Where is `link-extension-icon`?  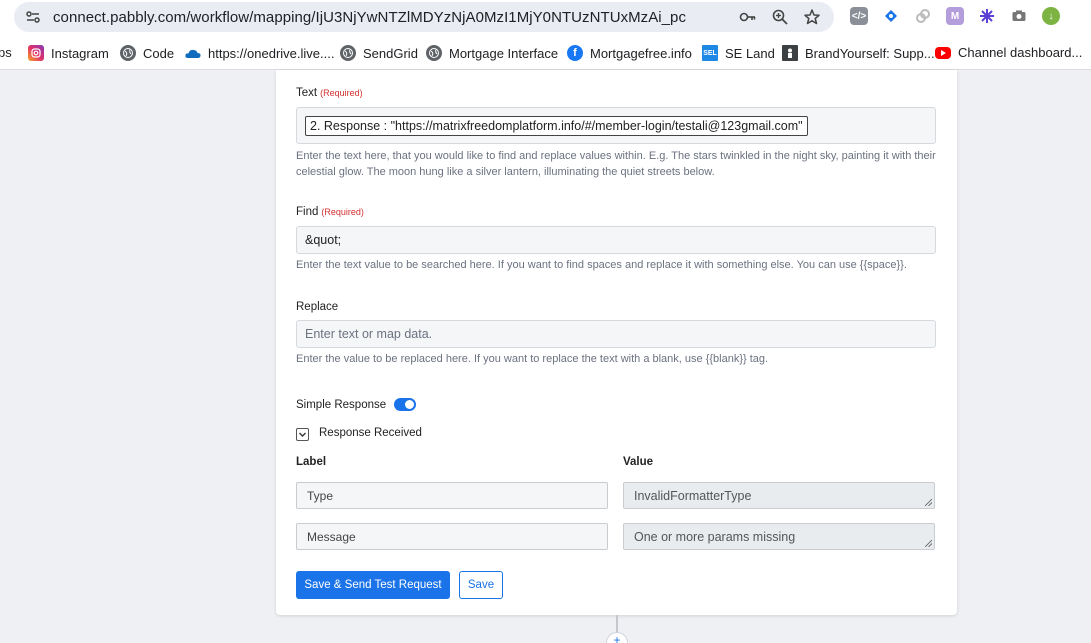
link-extension-icon is located at coordinates (923, 16).